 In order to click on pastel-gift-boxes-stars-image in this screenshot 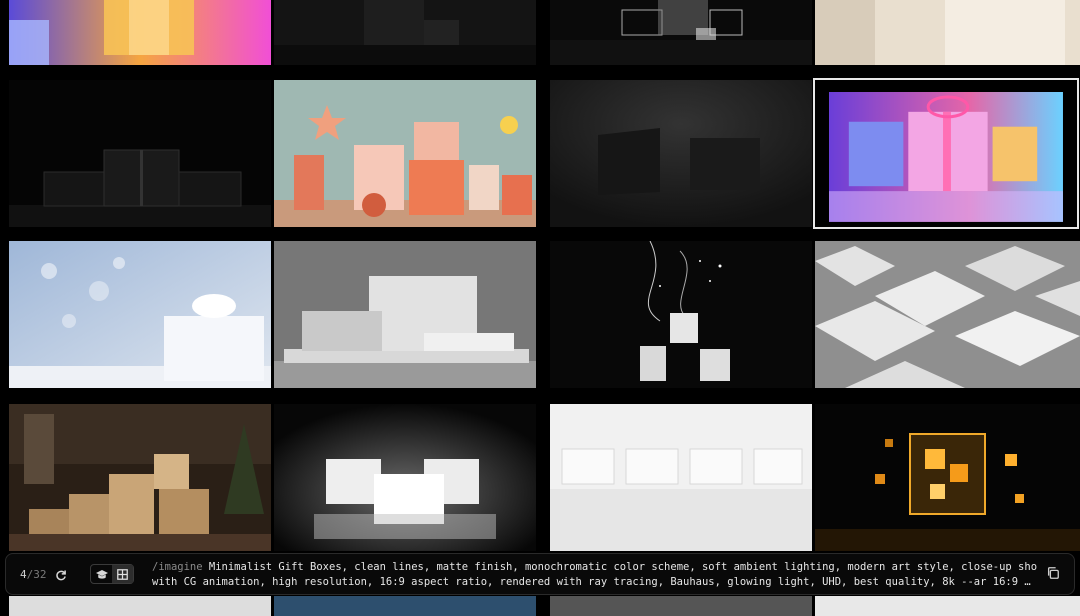, I will do `click(405, 153)`.